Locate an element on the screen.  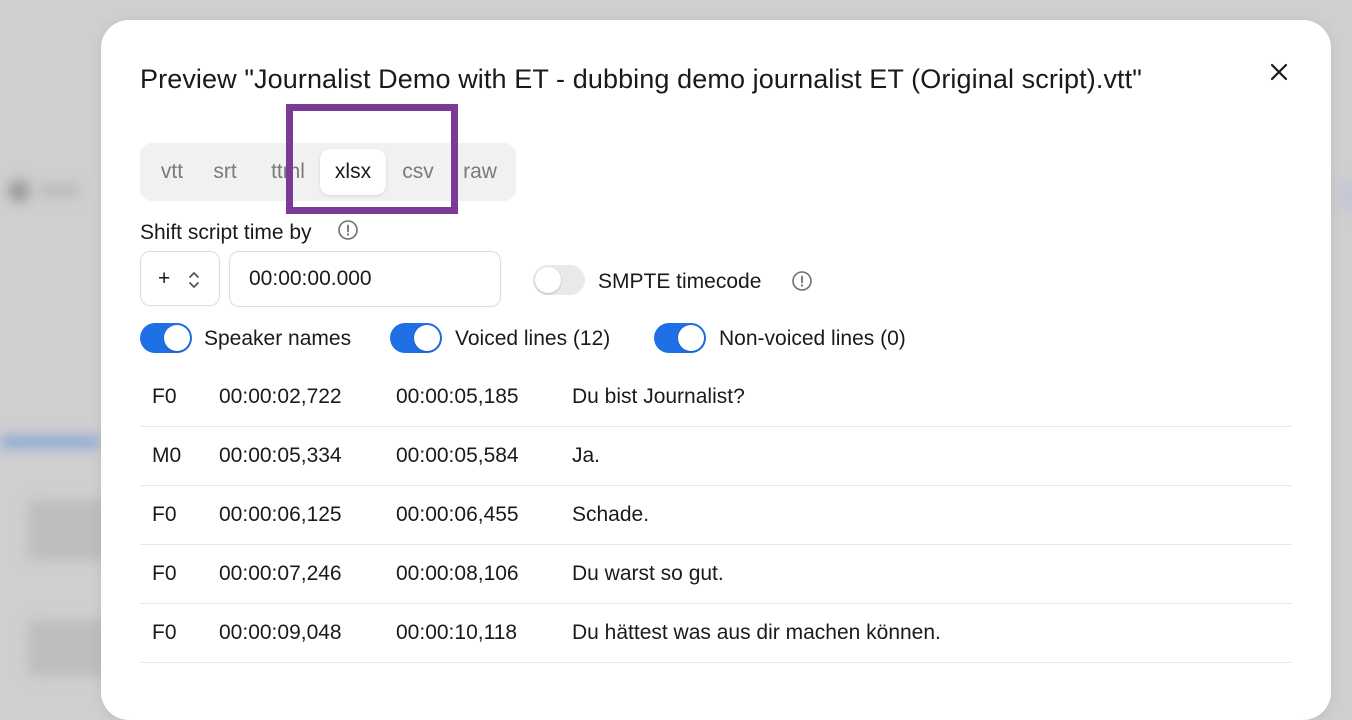
background-bar-blur is located at coordinates (60, 190).